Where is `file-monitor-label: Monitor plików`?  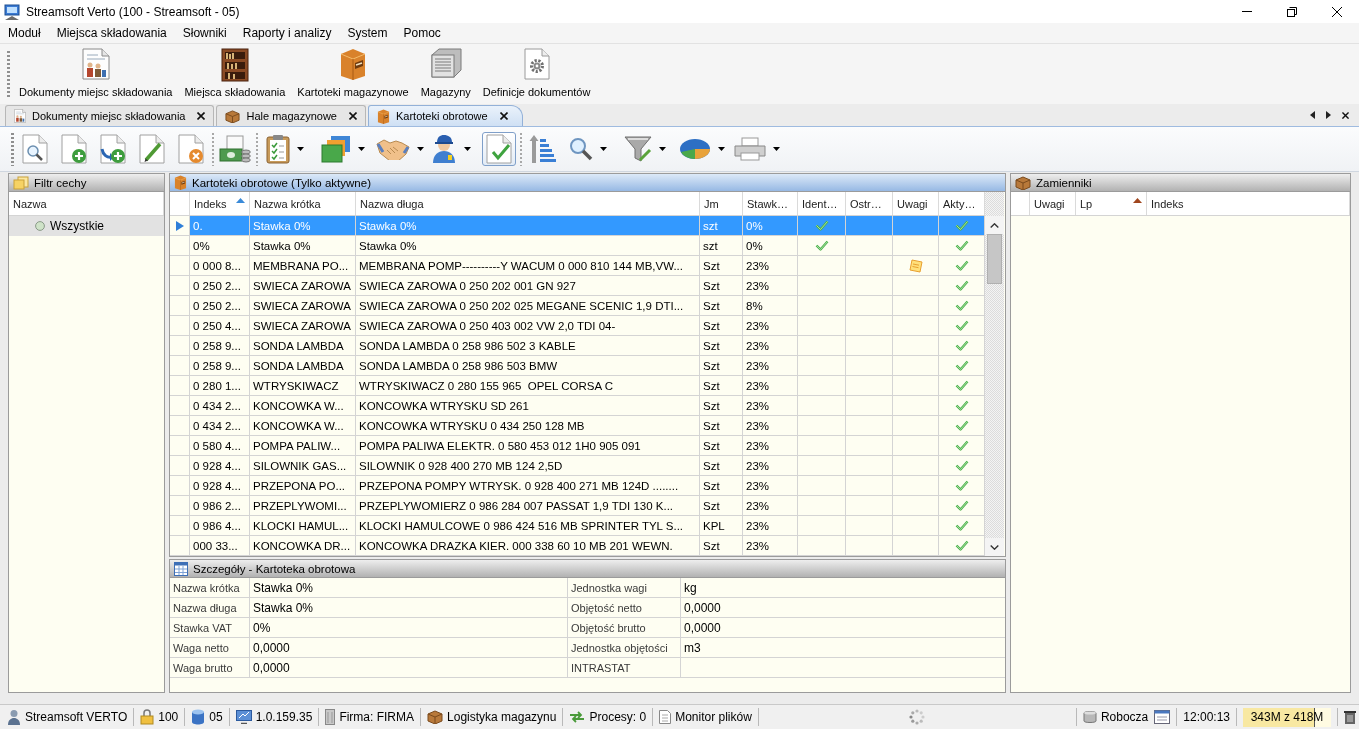
file-monitor-label: Monitor plików is located at coordinates (713, 717).